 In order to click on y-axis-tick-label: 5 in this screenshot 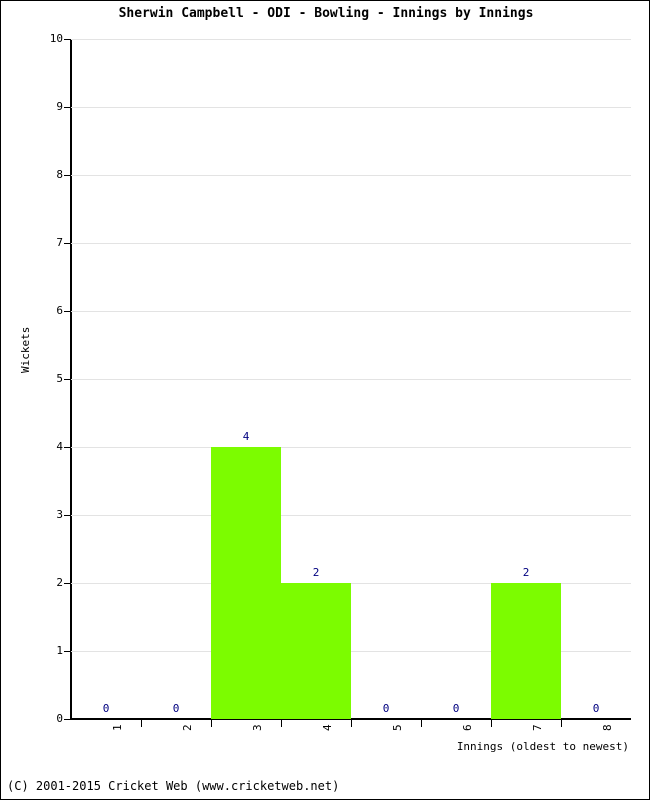, I will do `click(59, 378)`.